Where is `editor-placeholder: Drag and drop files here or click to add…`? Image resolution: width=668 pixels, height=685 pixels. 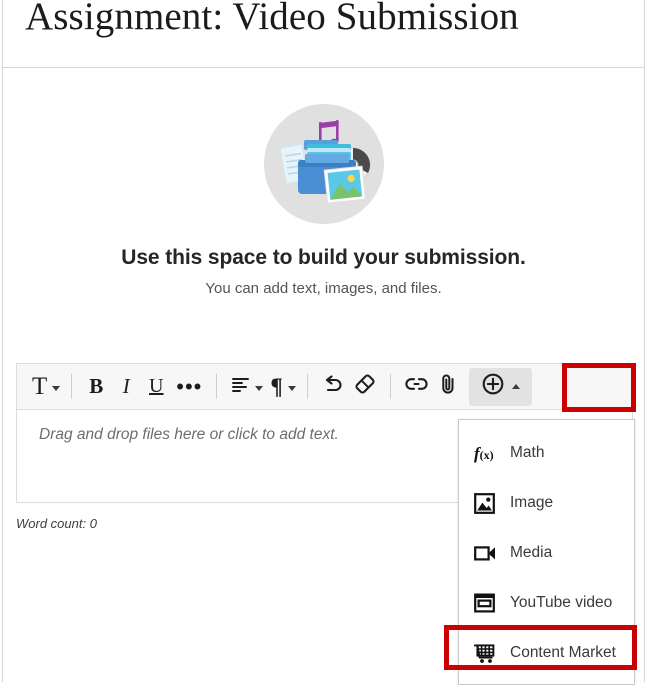
editor-placeholder: Drag and drop files here or click to add… is located at coordinates (189, 434).